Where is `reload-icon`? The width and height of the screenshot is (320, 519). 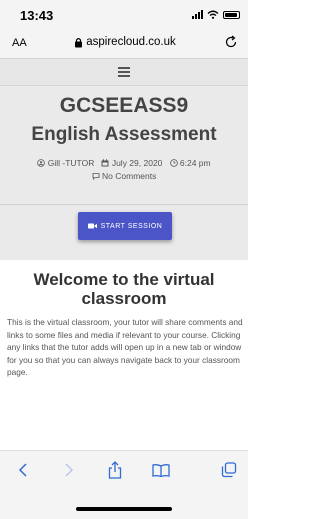
reload-icon is located at coordinates (231, 42).